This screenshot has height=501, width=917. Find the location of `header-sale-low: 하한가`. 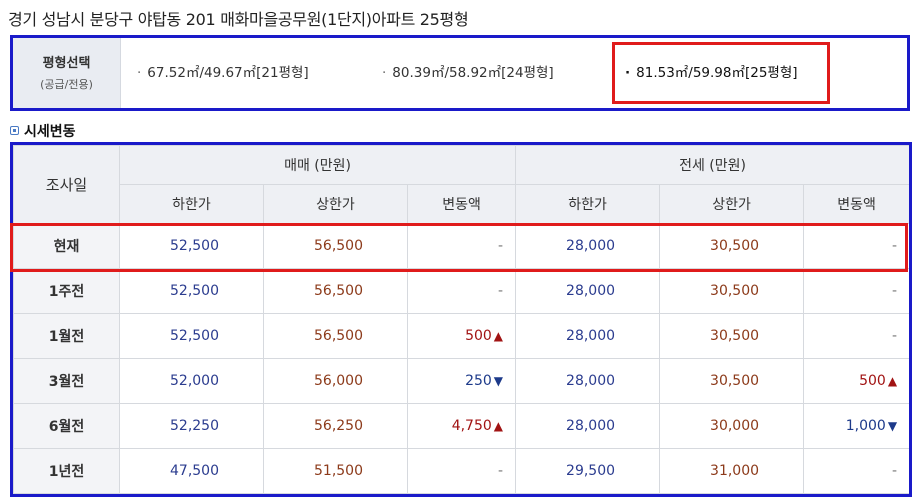

header-sale-low: 하한가 is located at coordinates (191, 204).